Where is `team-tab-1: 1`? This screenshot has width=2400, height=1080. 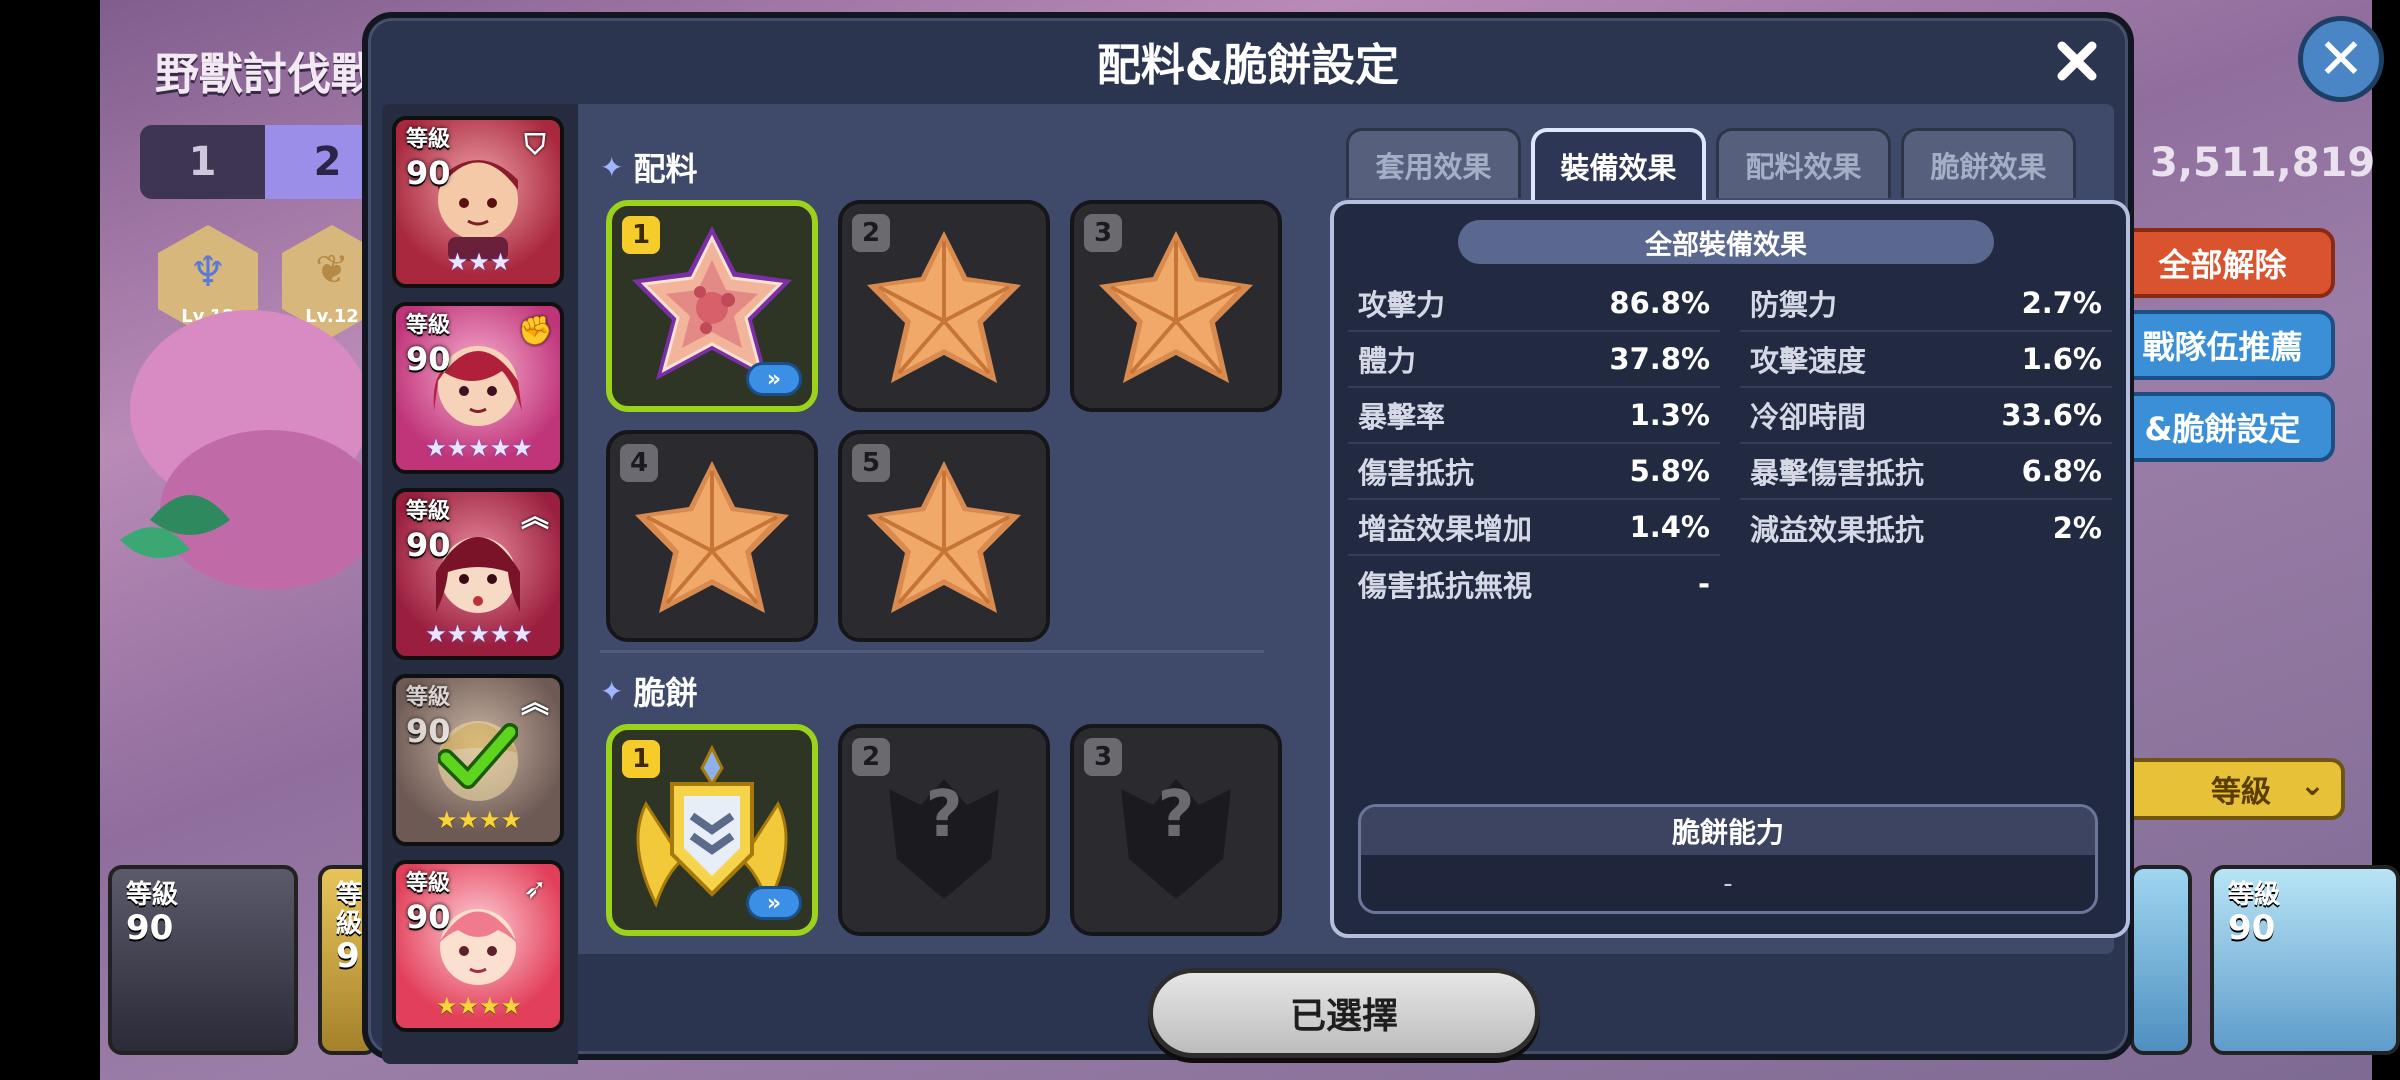
team-tab-1: 1 is located at coordinates (202, 162).